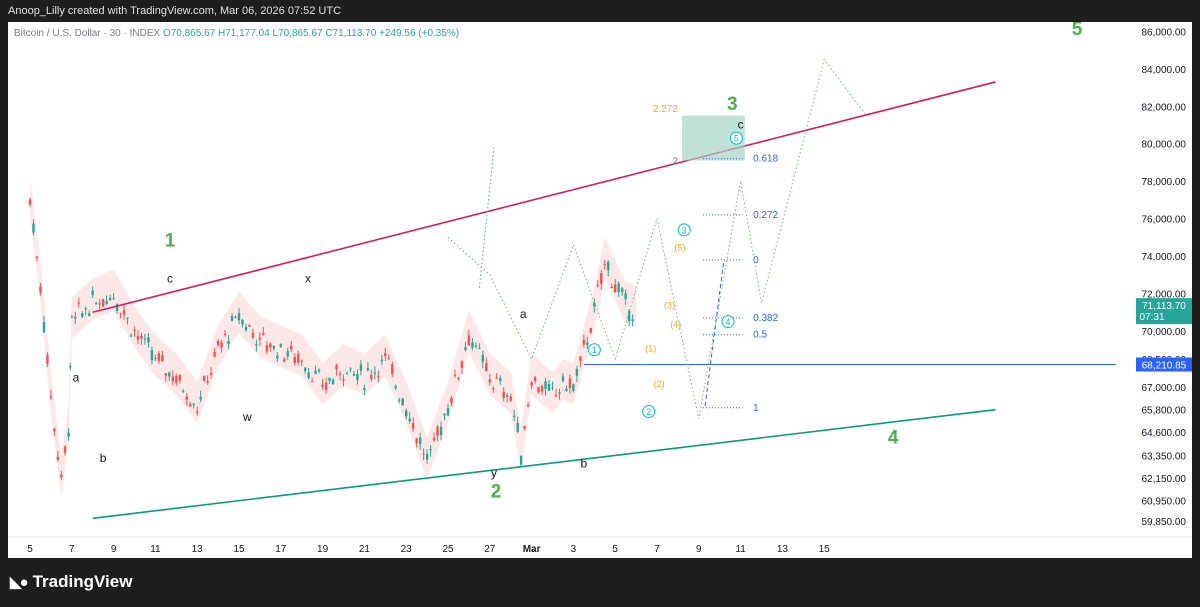  What do you see at coordinates (448, 549) in the screenshot?
I see `x-tick-label: 25` at bounding box center [448, 549].